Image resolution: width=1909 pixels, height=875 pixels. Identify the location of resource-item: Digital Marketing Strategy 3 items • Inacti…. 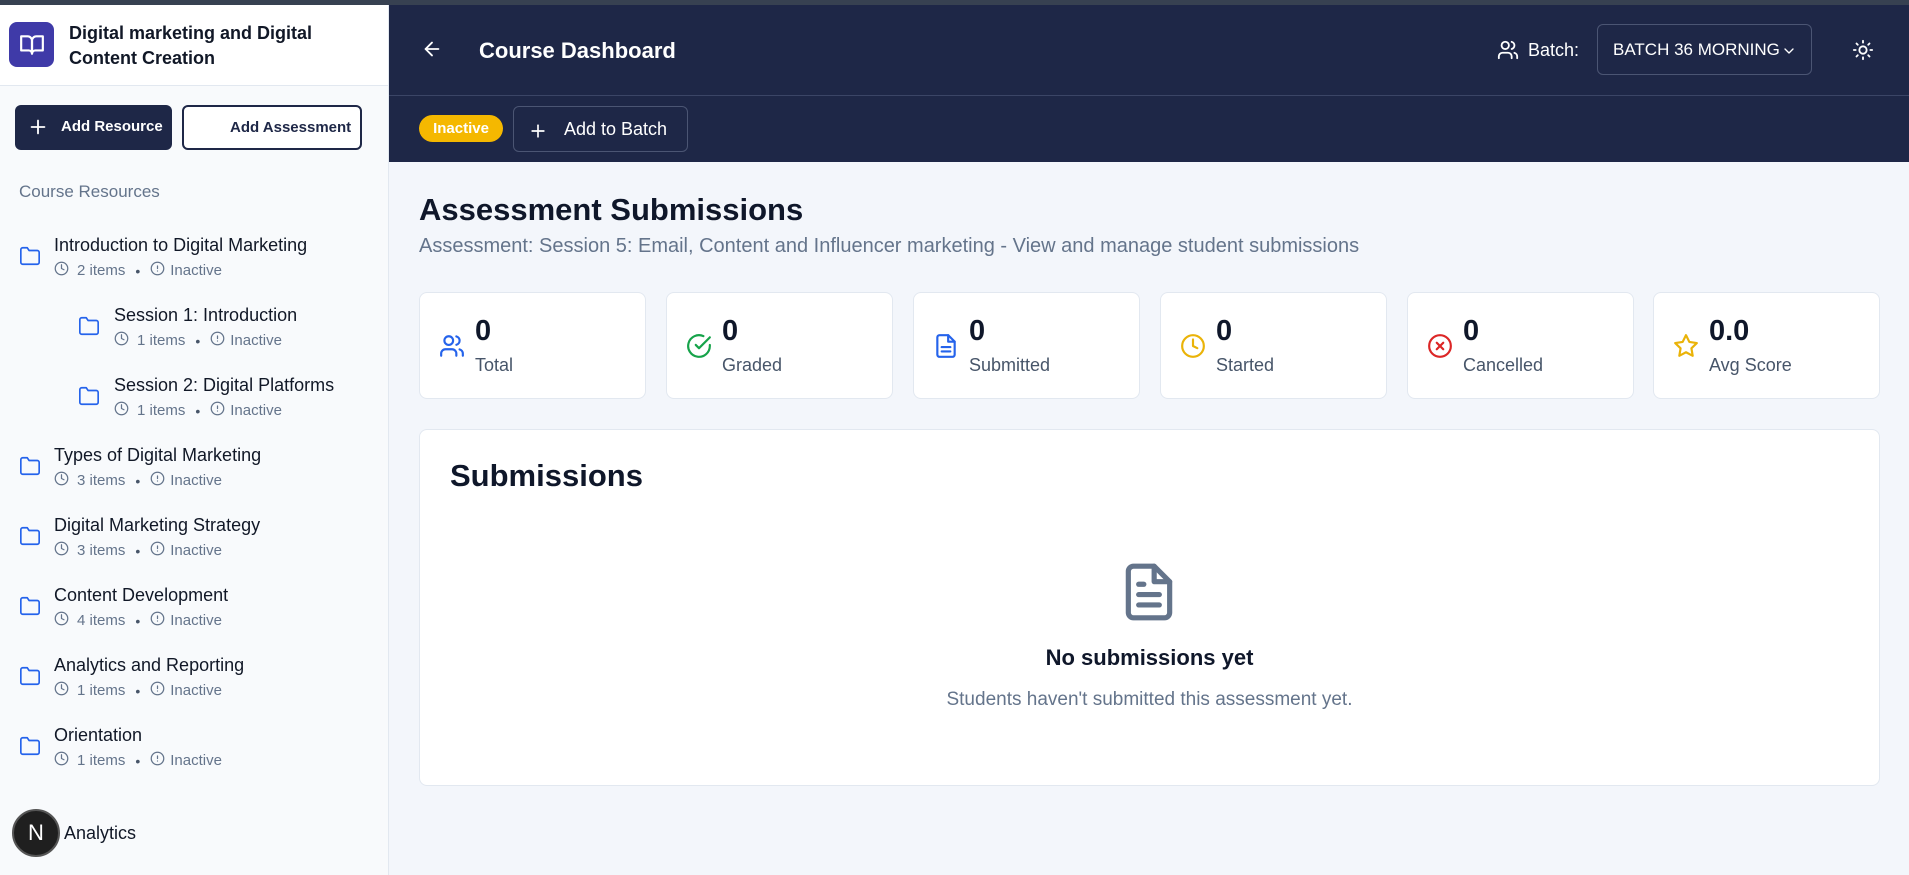
(194, 545).